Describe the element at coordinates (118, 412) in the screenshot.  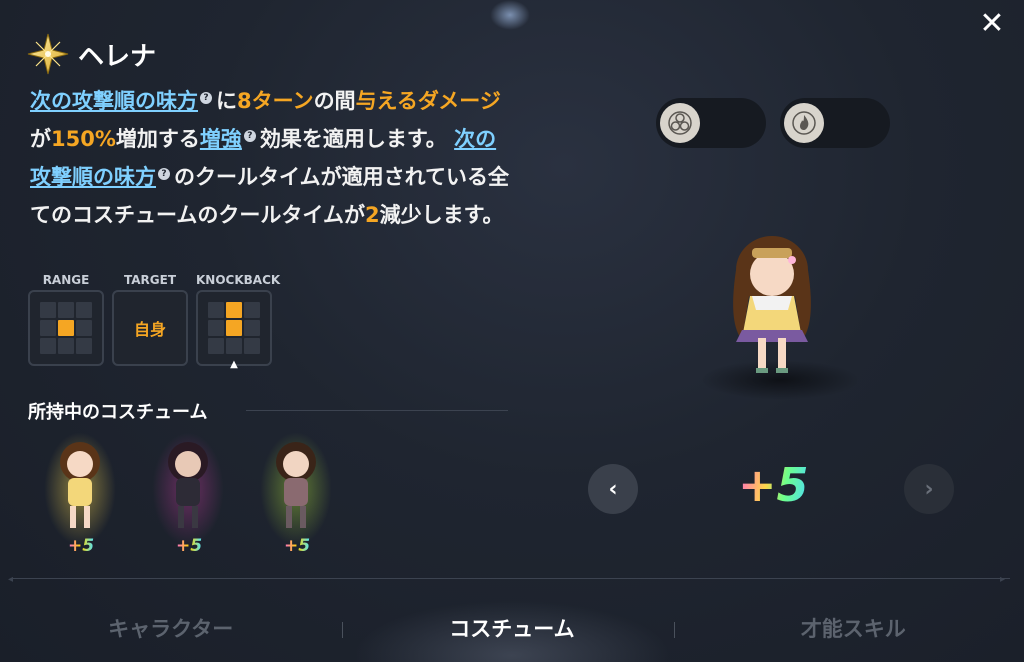
I see `owned-costumes-title: 所持中のコスチューム` at that location.